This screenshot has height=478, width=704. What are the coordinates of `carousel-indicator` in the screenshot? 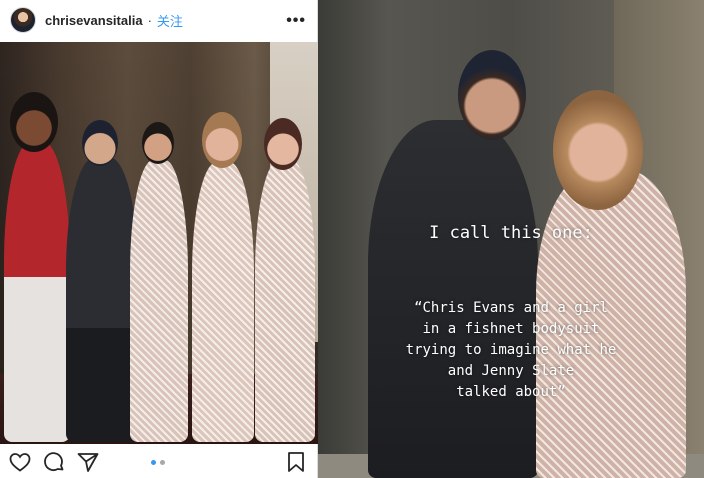 It's located at (158, 462).